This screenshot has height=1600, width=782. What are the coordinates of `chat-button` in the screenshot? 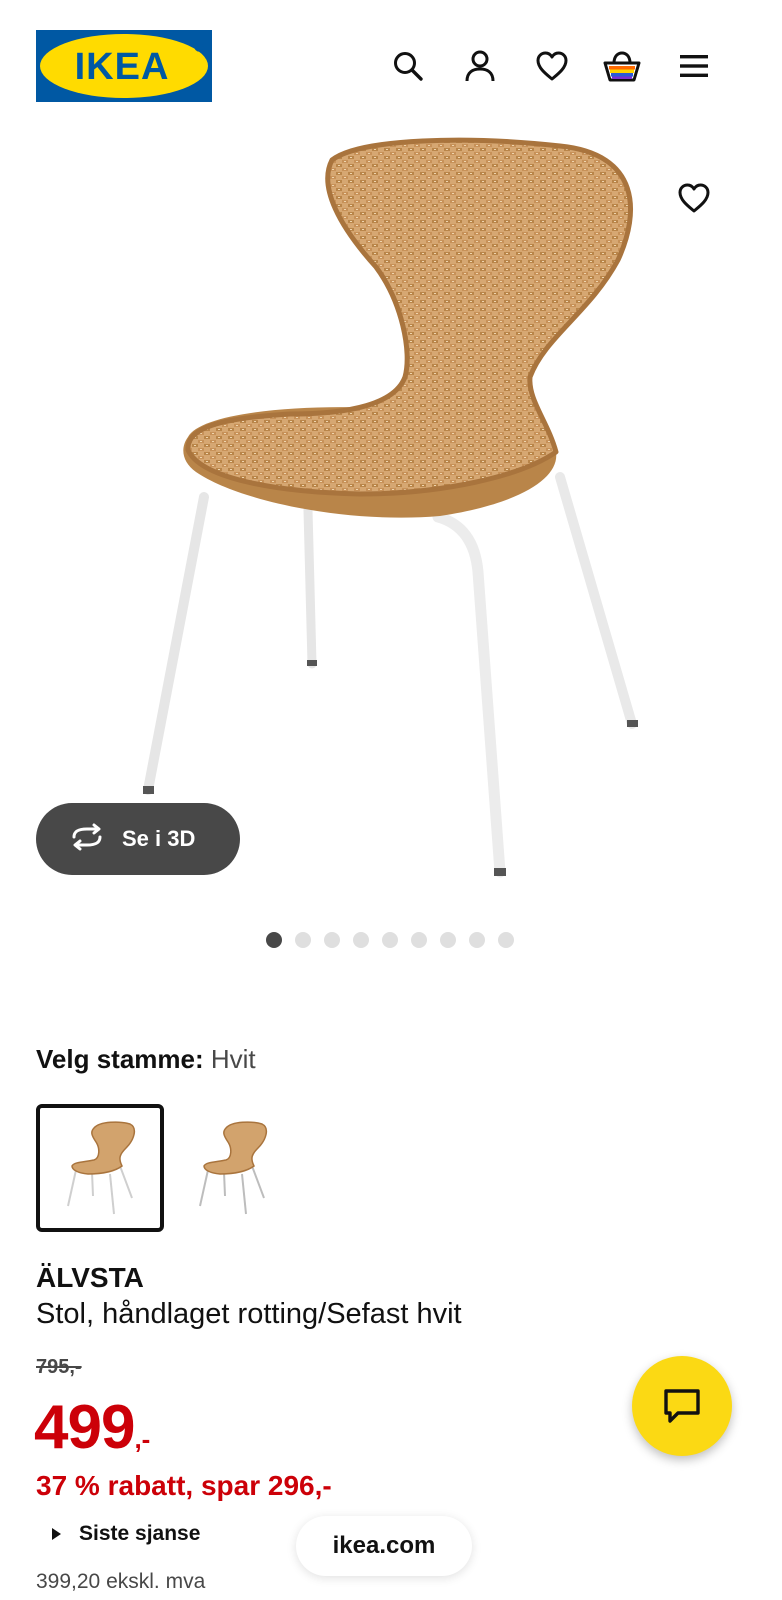 It's located at (682, 1406).